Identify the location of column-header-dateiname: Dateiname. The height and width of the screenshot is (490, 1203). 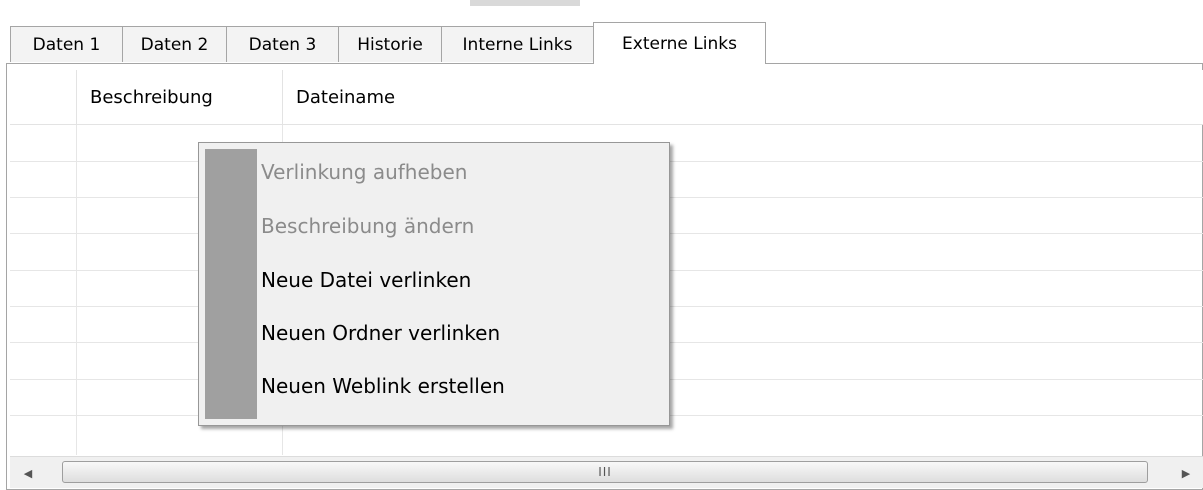
(345, 97).